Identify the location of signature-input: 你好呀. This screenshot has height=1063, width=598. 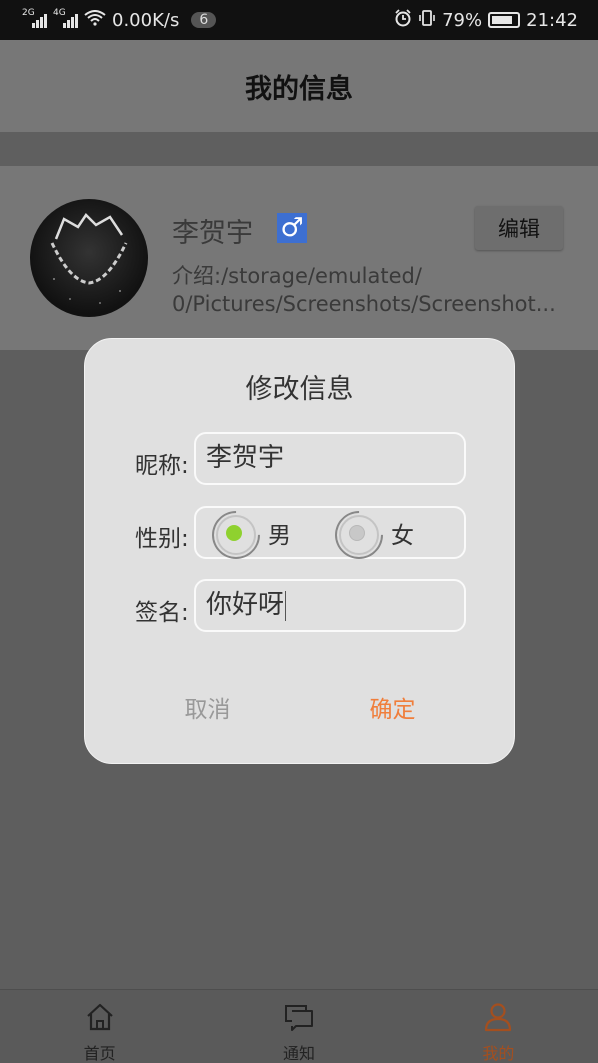
(331, 605).